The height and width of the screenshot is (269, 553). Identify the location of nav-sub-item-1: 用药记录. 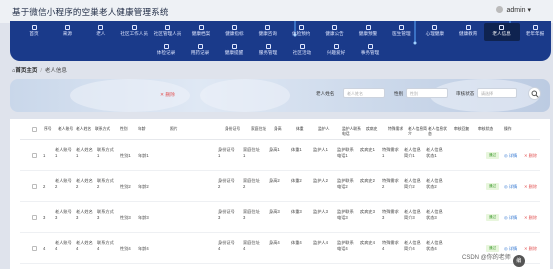
(200, 51).